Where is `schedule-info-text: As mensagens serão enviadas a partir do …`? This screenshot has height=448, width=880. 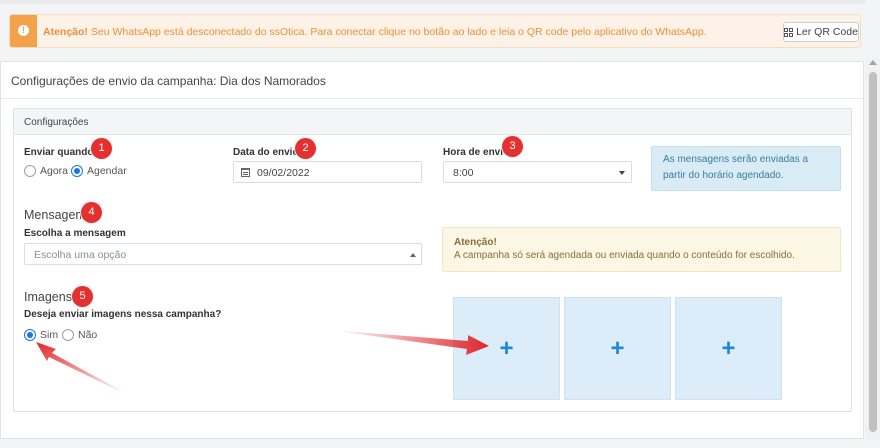
schedule-info-text: As mensagens serão enviadas a partir do … is located at coordinates (736, 167).